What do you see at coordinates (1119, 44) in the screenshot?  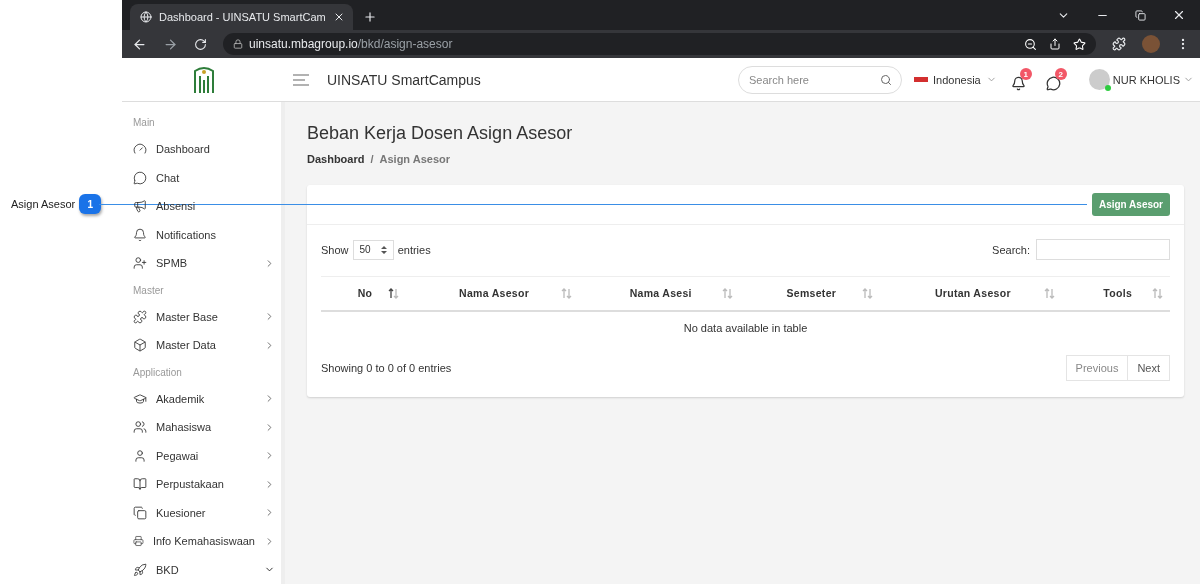 I see `extensions-icon` at bounding box center [1119, 44].